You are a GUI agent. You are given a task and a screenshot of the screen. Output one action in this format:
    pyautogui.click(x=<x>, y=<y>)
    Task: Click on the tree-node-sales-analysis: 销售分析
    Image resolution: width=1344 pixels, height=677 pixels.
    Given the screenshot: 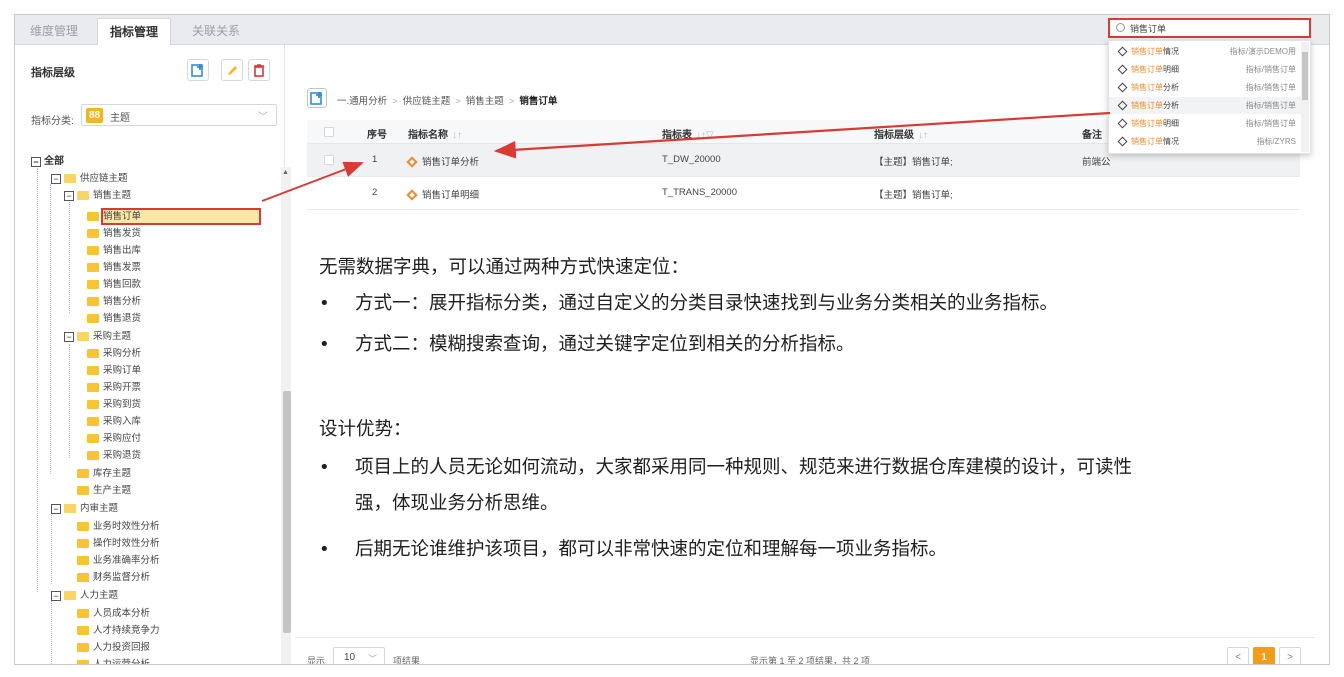 What is the action you would take?
    pyautogui.click(x=114, y=301)
    